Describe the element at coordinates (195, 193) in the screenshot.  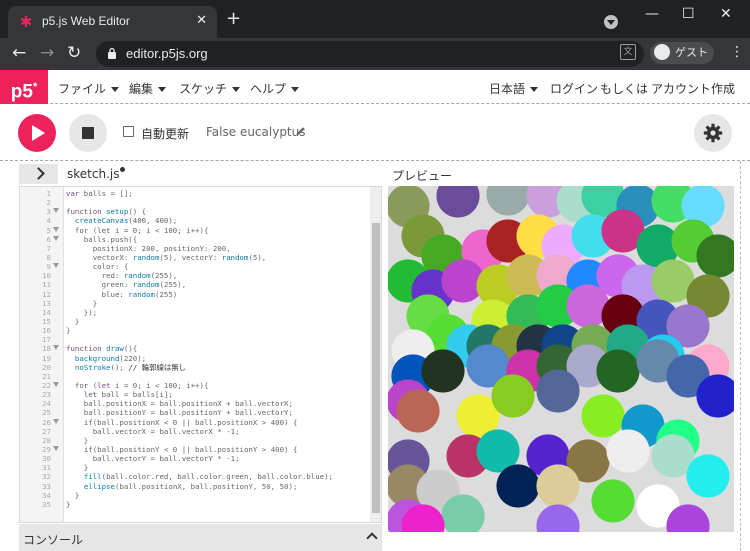
I see `code-line: 1 var balls = [];` at that location.